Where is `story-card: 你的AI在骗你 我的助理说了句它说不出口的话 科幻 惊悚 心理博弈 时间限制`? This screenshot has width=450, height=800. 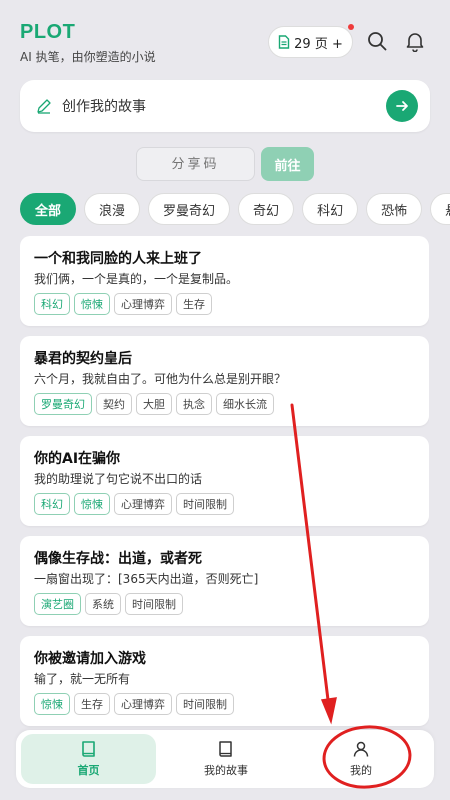
story-card: 你的AI在骗你 我的助理说了句它说不出口的话 科幻 惊悚 心理博弈 时间限制 is located at coordinates (224, 481).